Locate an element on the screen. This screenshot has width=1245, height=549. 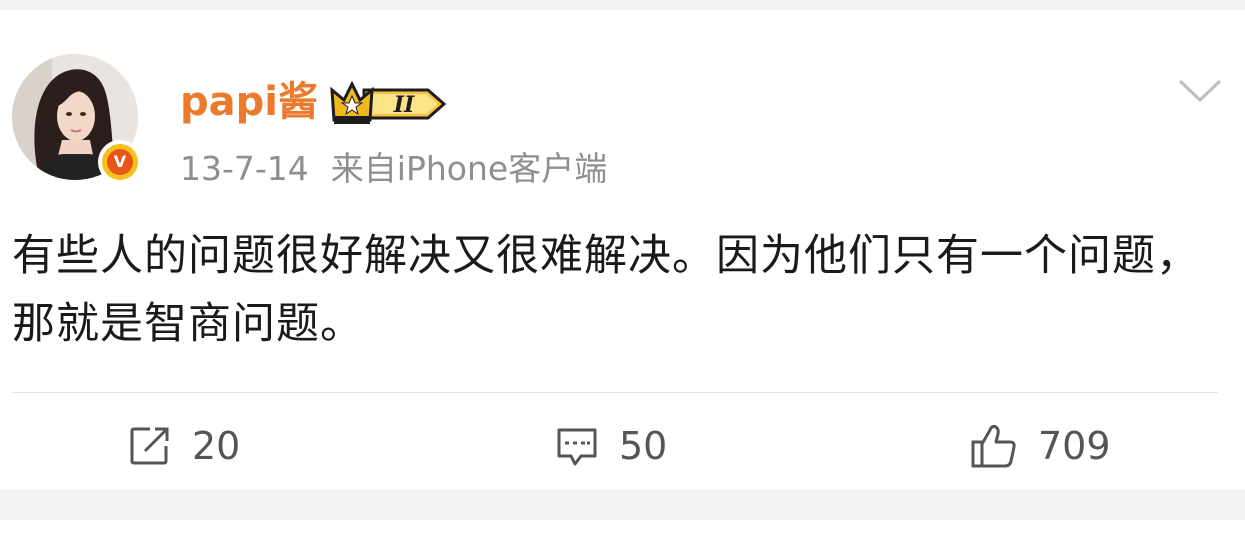
post-meta: 13-7-14 来自iPhone客户端 is located at coordinates (393, 169).